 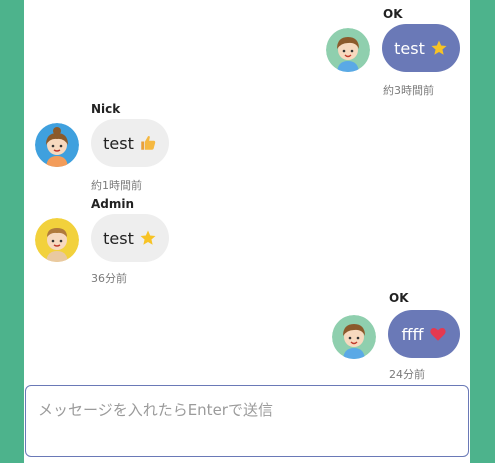 What do you see at coordinates (438, 334) in the screenshot?
I see `heart-emoji-icon` at bounding box center [438, 334].